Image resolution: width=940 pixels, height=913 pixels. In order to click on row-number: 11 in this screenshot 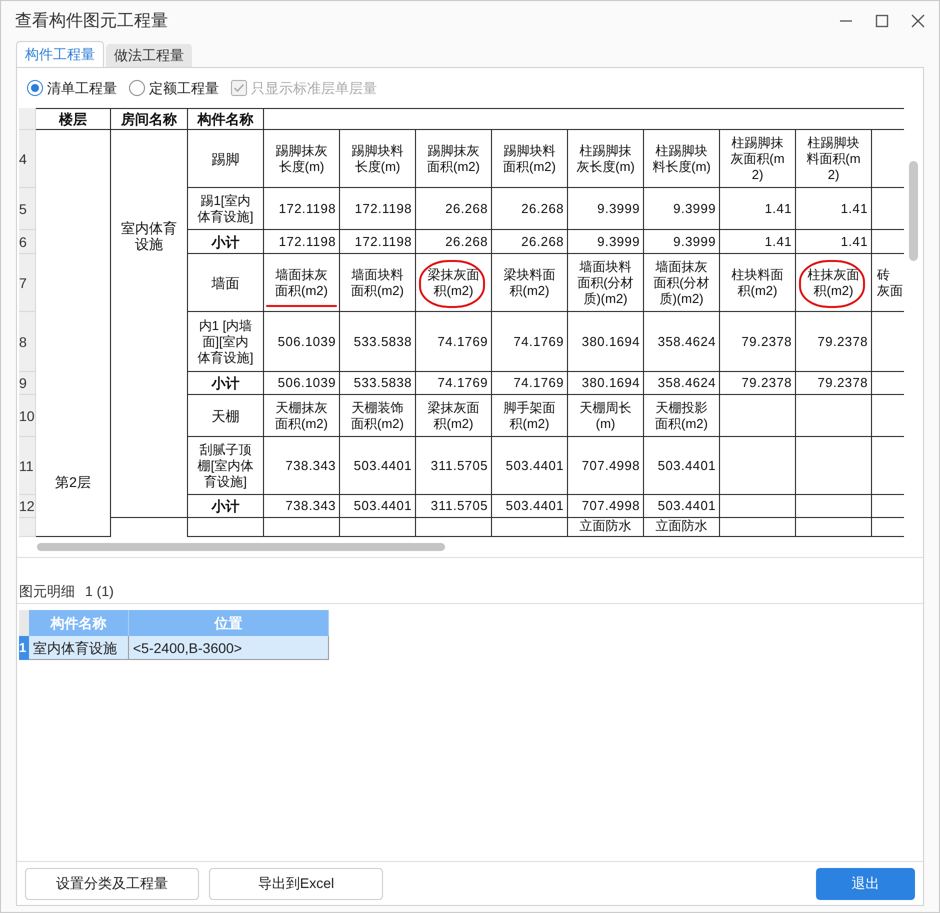, I will do `click(27, 466)`.